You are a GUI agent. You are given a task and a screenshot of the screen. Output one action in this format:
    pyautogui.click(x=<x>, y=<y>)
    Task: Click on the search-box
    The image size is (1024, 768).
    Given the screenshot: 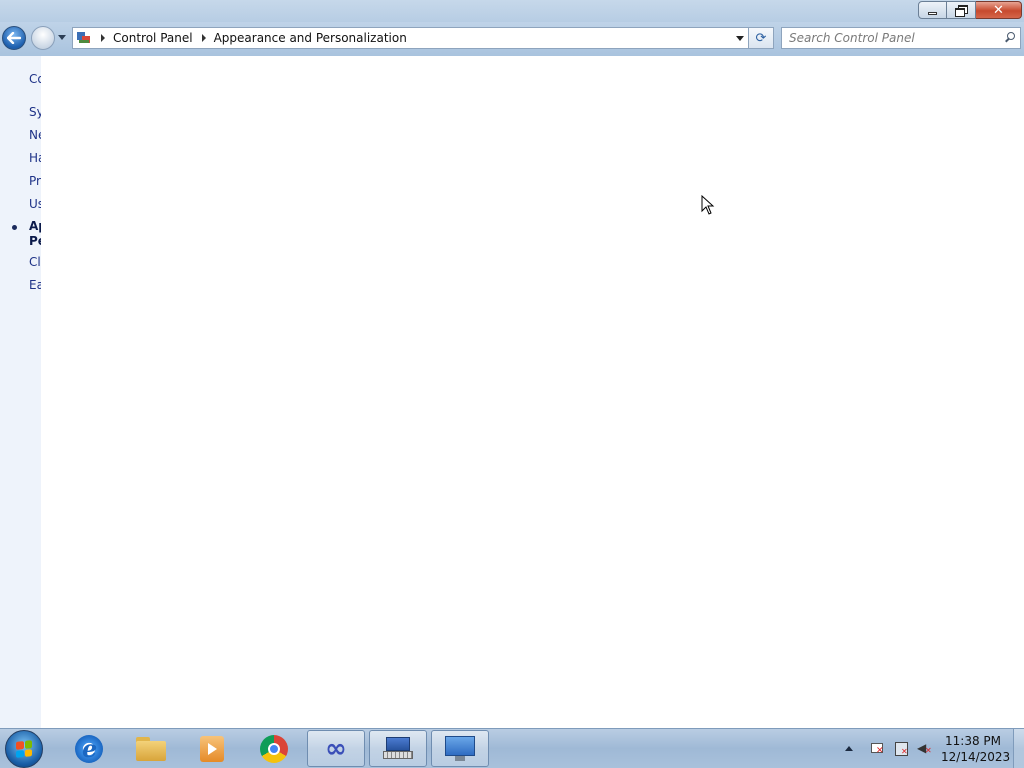 What is the action you would take?
    pyautogui.click(x=901, y=38)
    